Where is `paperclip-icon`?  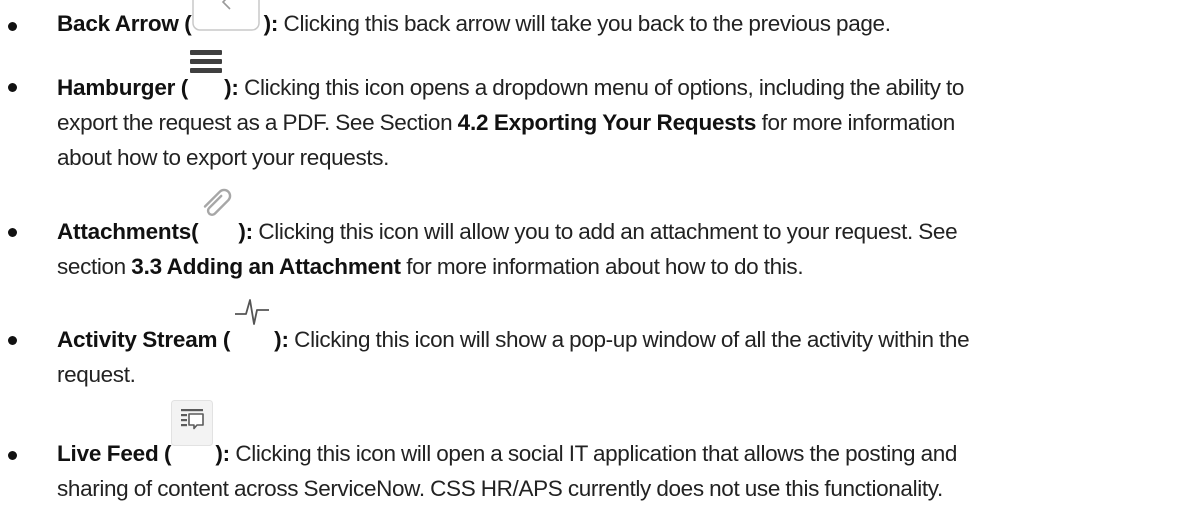 paperclip-icon is located at coordinates (218, 213).